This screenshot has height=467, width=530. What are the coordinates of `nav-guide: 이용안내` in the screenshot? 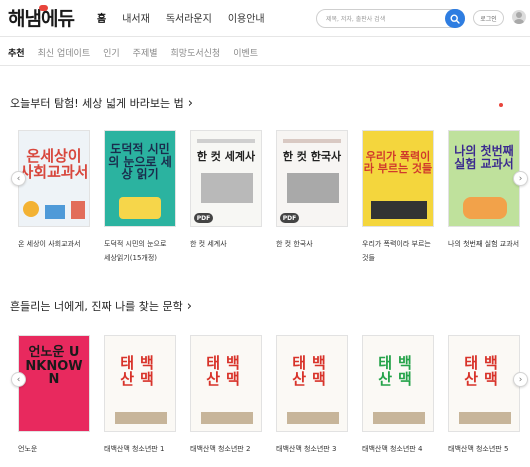 It's located at (246, 17).